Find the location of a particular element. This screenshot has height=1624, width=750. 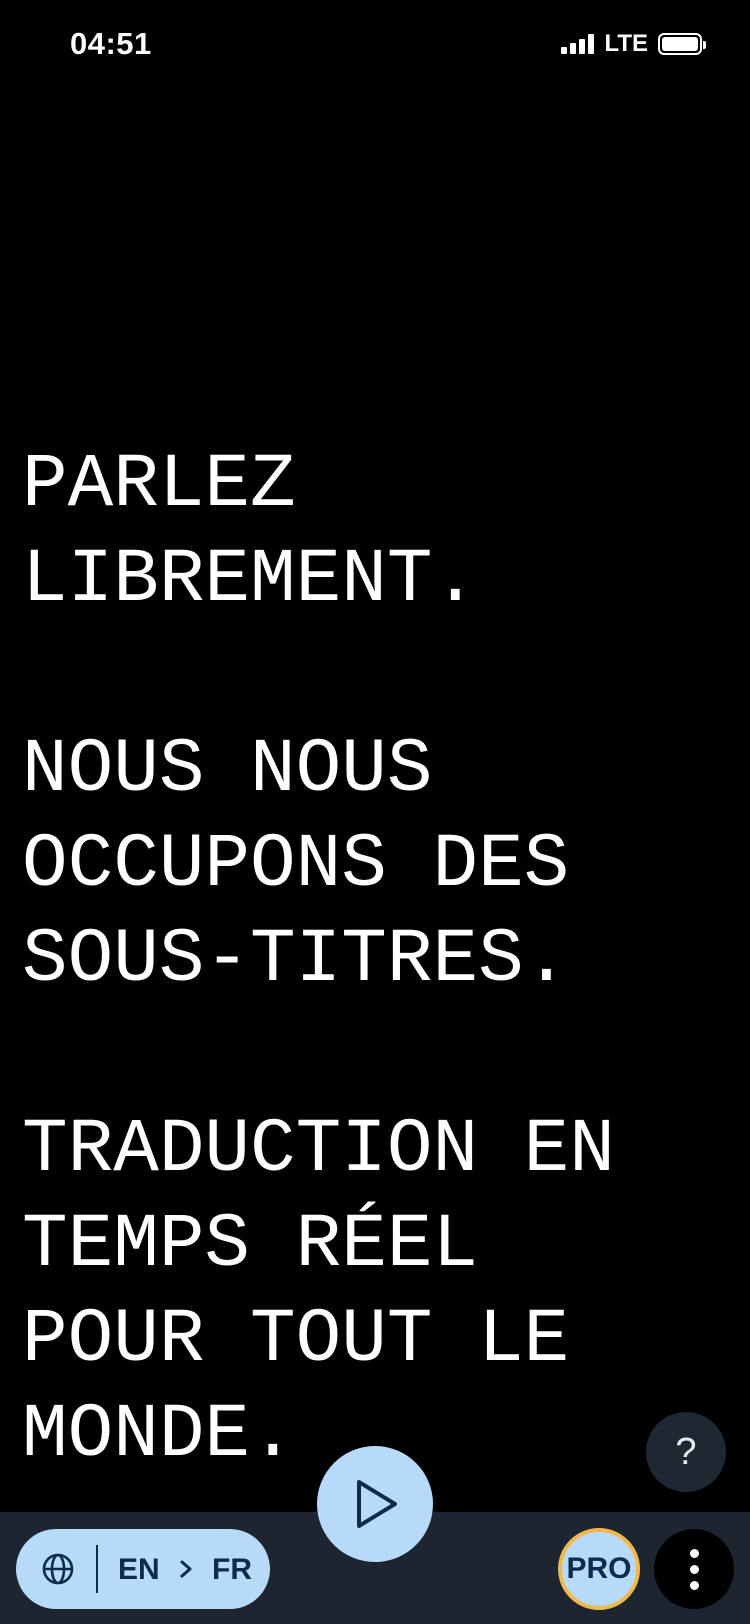

pro-label: PRO is located at coordinates (599, 1568).